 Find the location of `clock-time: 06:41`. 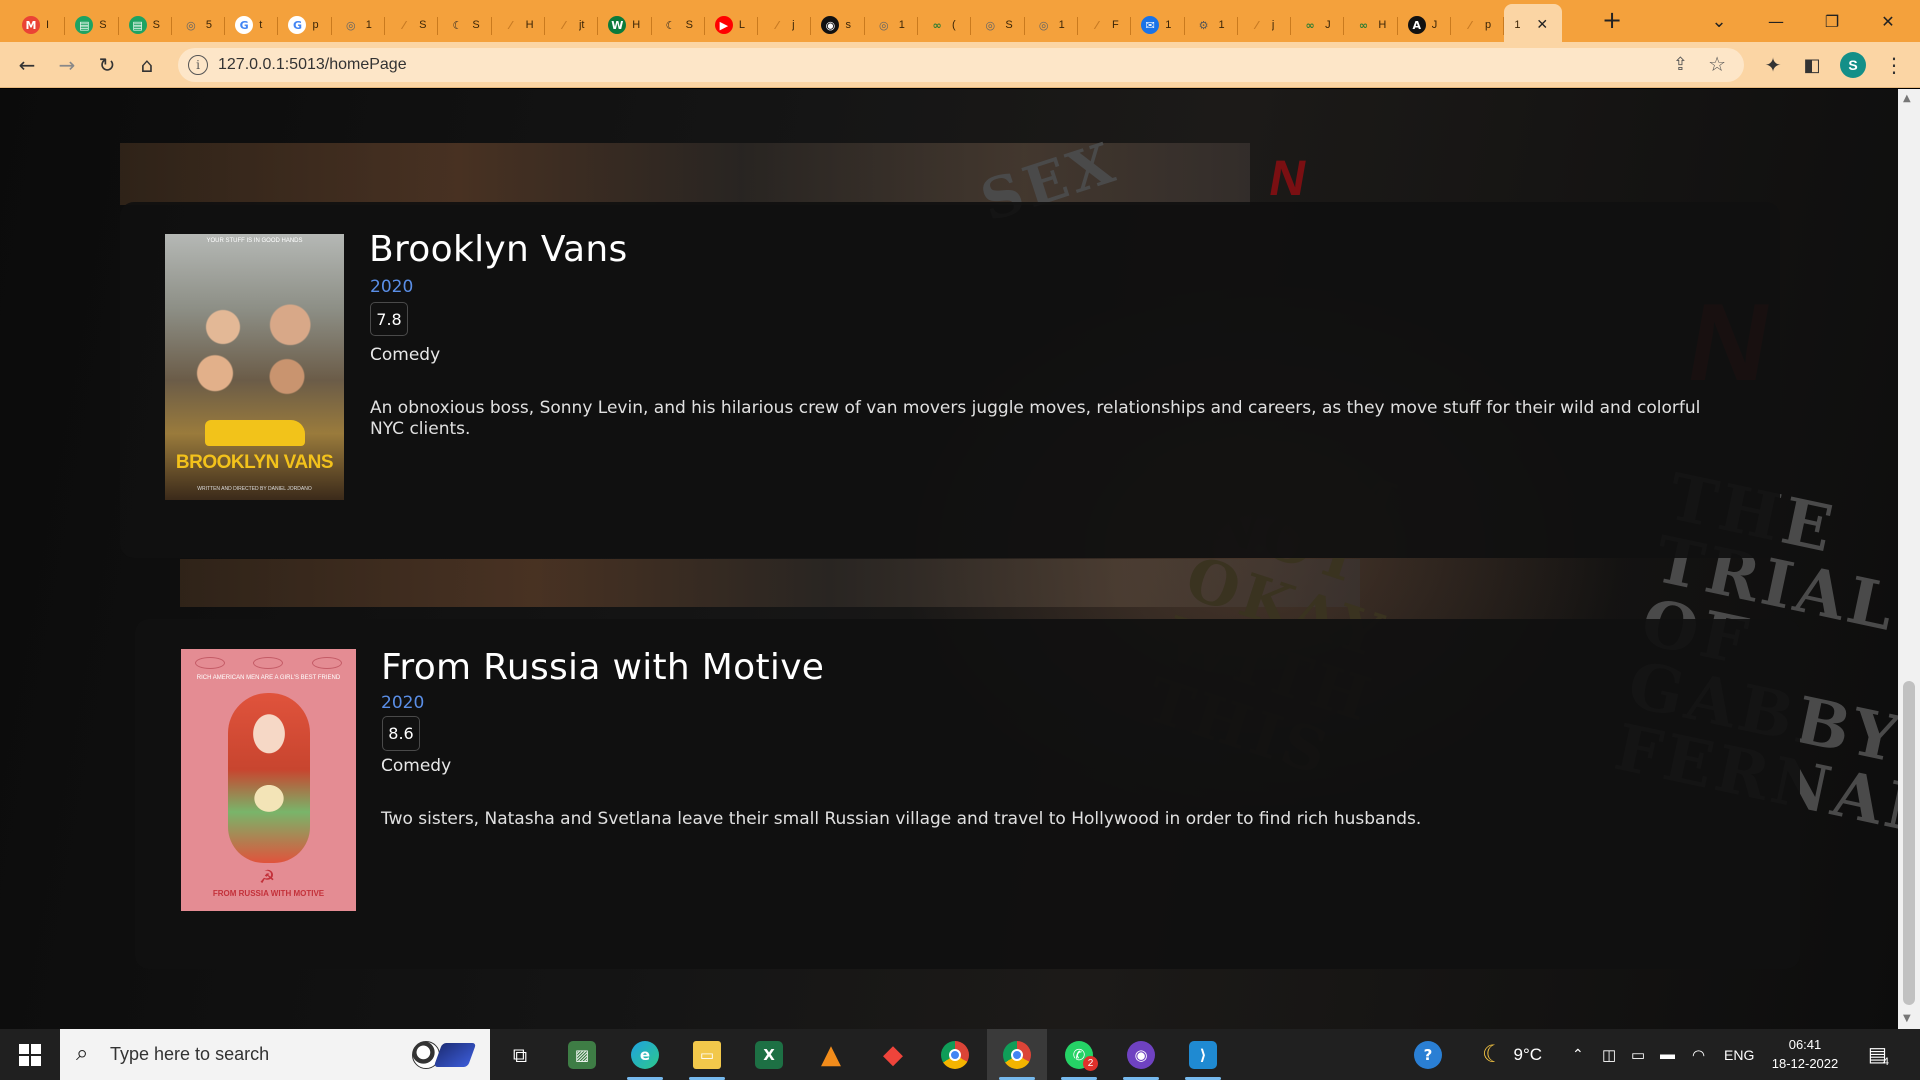

clock-time: 06:41 is located at coordinates (1805, 1044).